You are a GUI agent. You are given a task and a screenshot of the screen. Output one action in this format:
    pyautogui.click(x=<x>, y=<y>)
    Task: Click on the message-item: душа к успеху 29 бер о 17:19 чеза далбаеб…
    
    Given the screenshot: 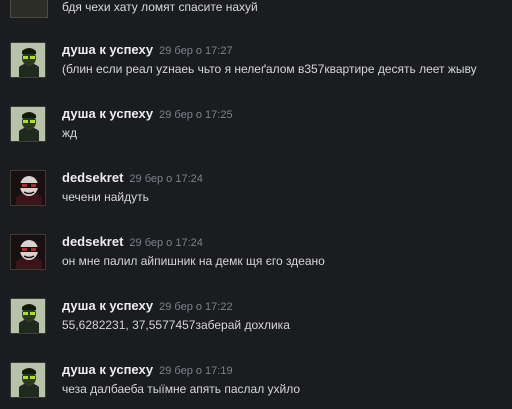 What is the action you would take?
    pyautogui.click(x=256, y=385)
    